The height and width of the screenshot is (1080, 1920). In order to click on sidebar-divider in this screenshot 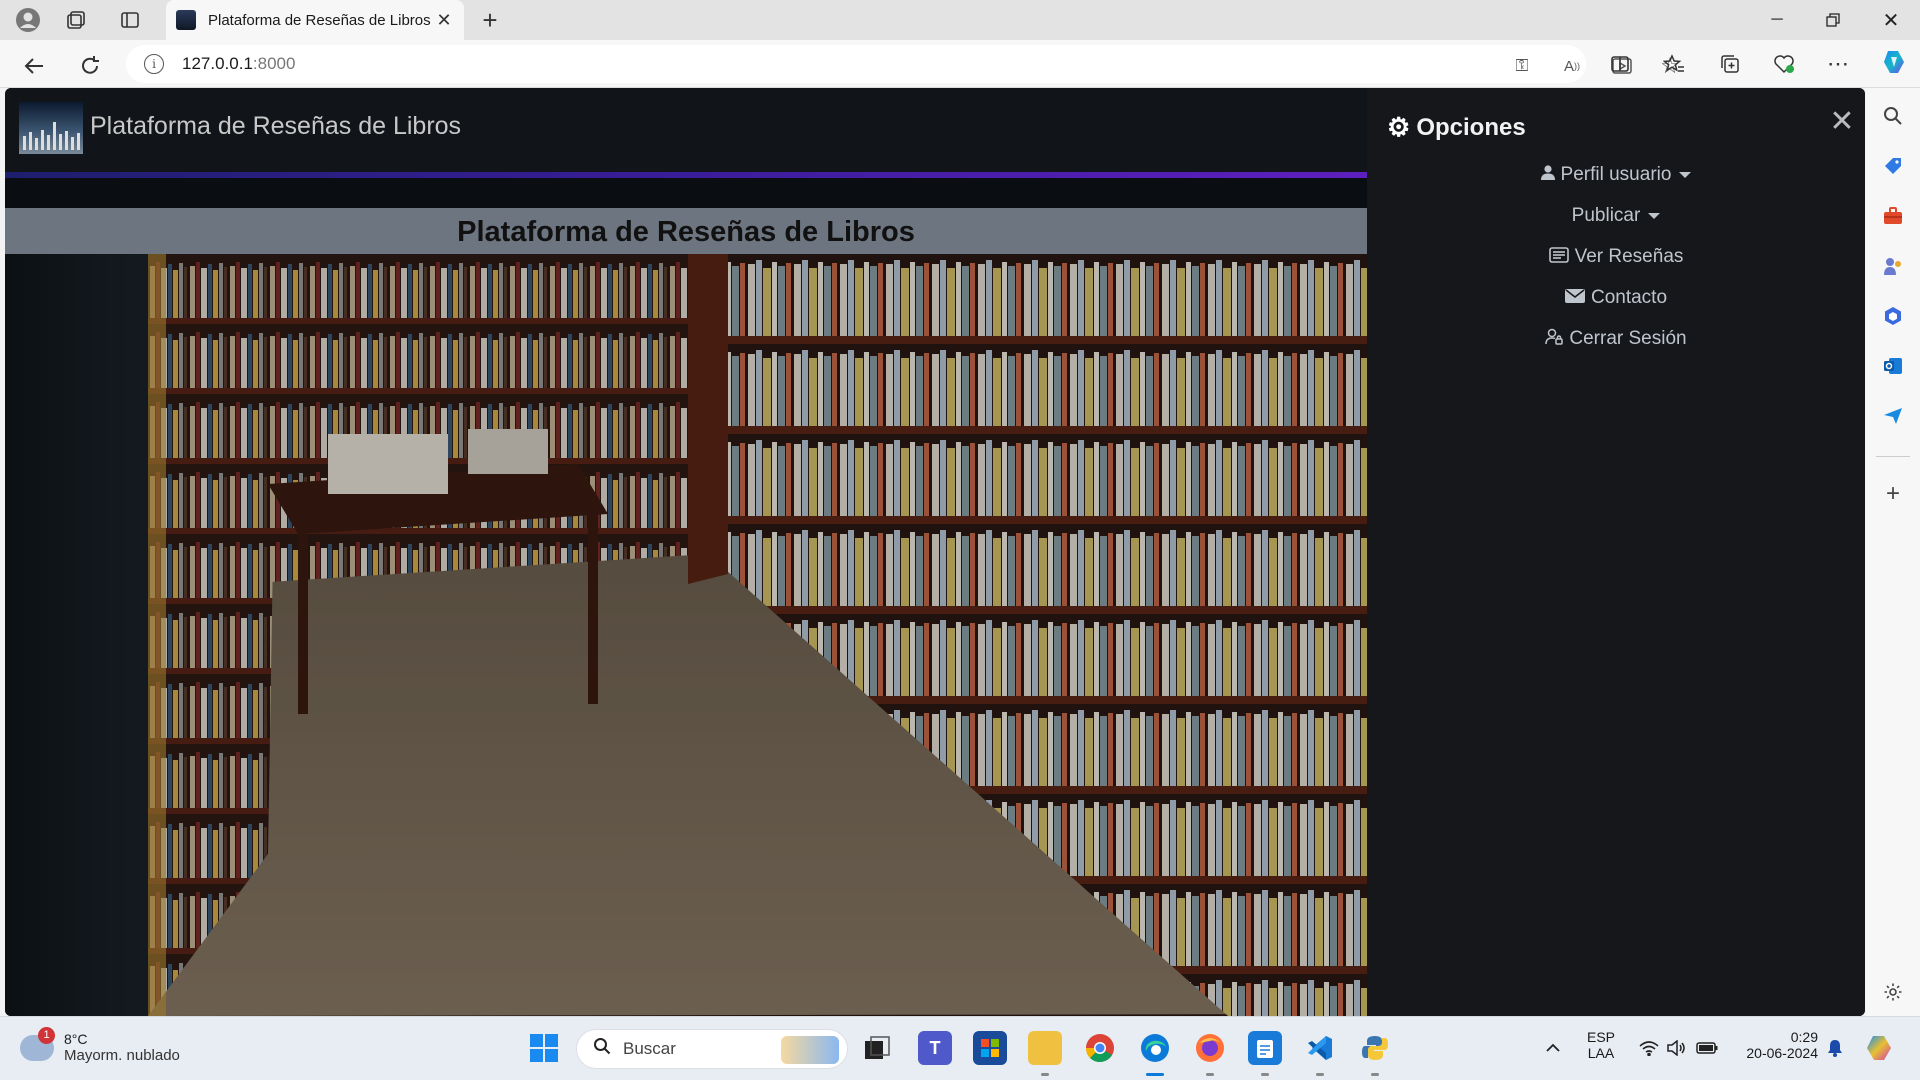, I will do `click(1893, 456)`.